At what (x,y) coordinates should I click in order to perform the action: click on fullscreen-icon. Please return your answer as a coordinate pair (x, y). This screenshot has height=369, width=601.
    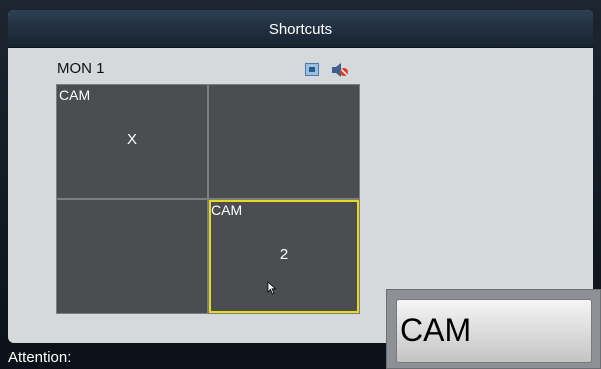
    Looking at the image, I should click on (312, 69).